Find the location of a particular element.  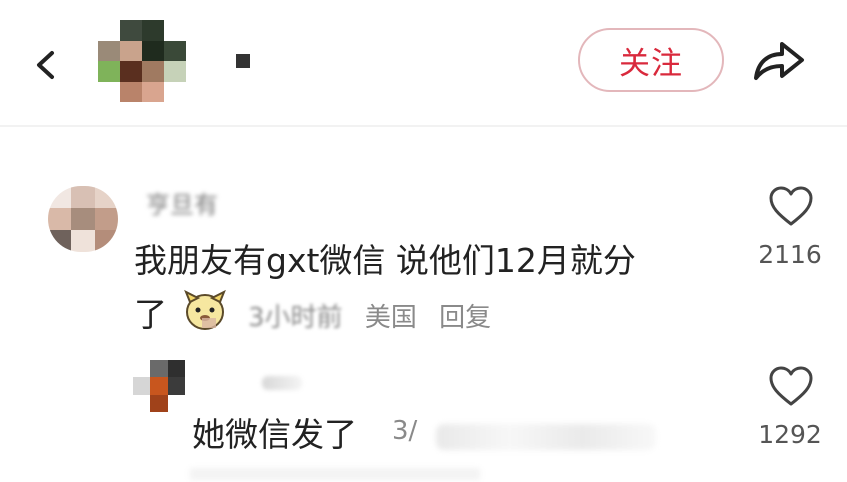

follow-button: 关注 is located at coordinates (651, 60).